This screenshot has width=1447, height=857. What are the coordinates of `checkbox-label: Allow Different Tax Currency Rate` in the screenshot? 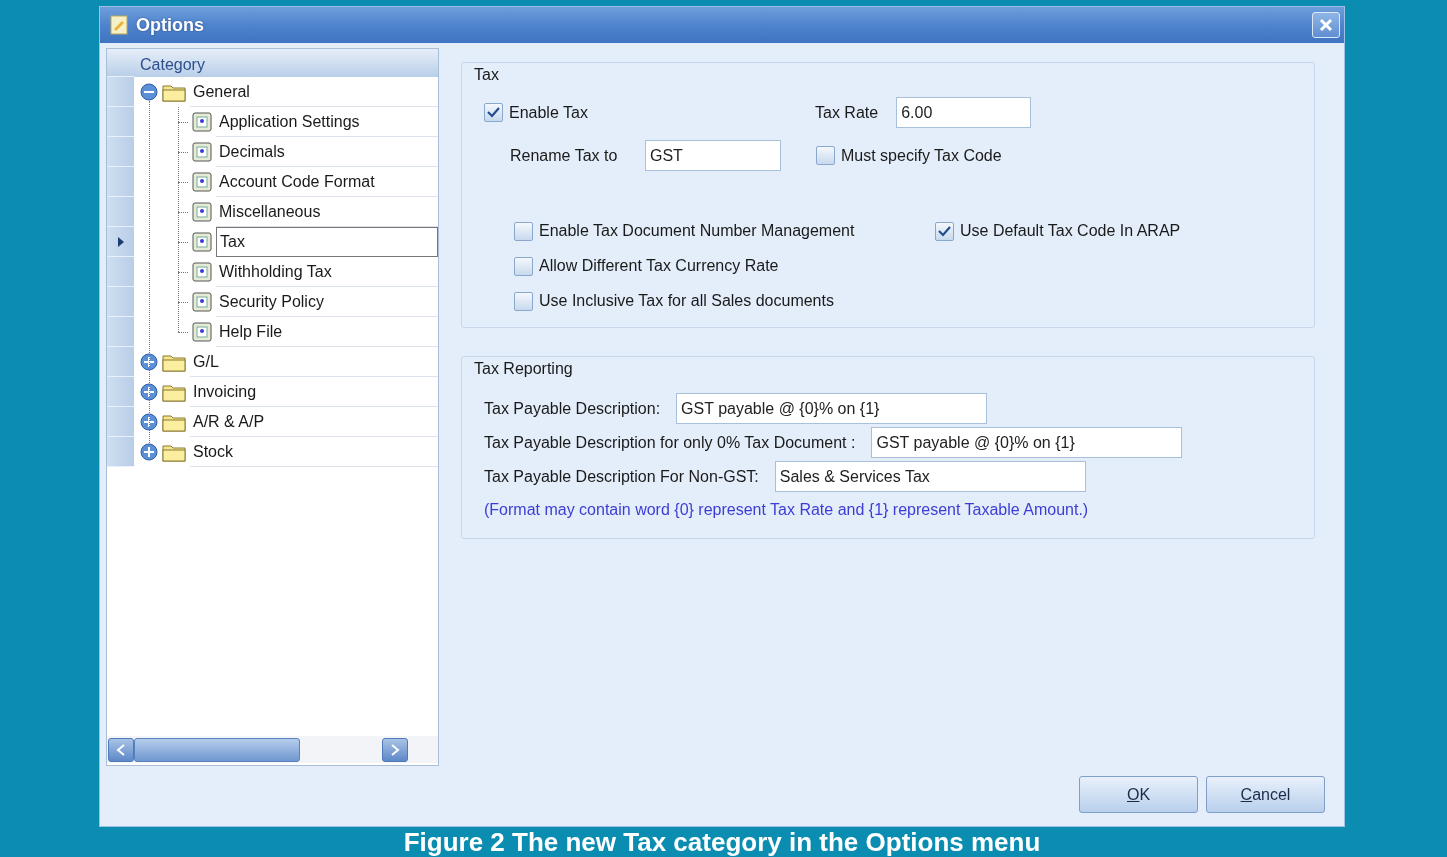 It's located at (659, 266).